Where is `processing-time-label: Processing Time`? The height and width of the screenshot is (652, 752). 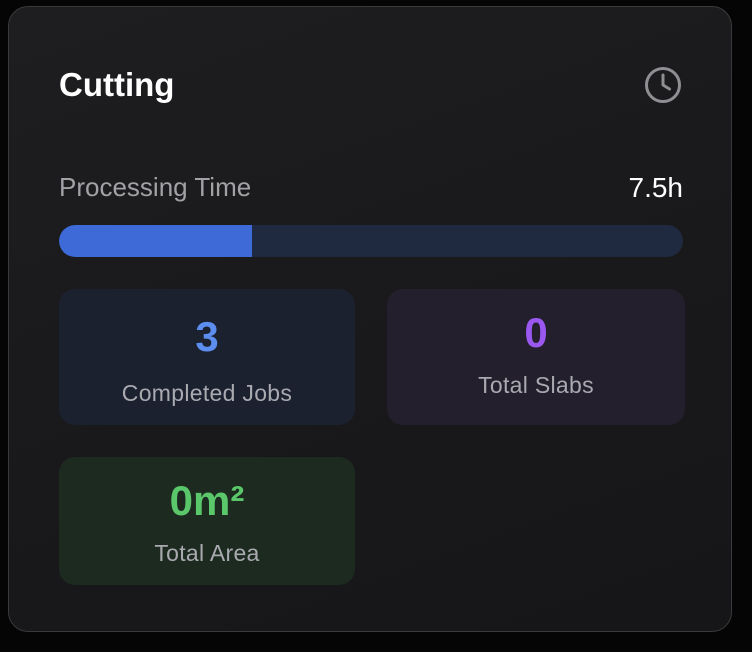 processing-time-label: Processing Time is located at coordinates (155, 187).